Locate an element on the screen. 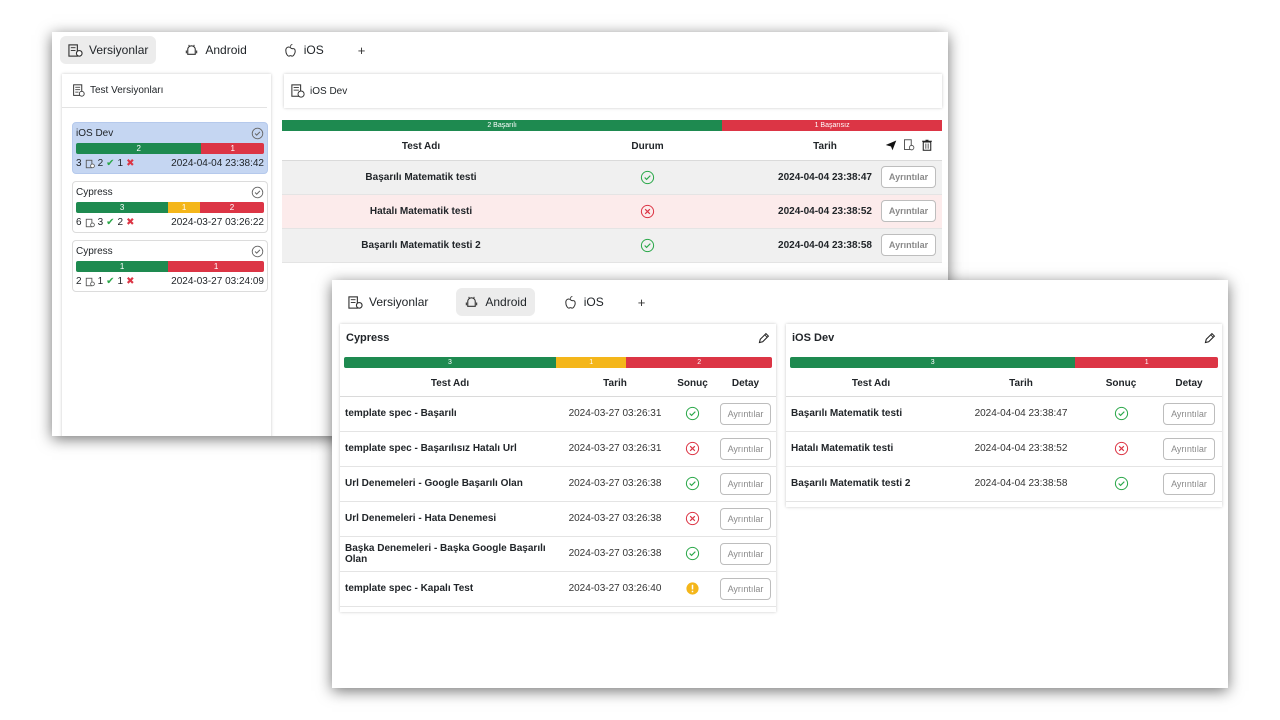 The width and height of the screenshot is (1280, 720). version-detail-icon is located at coordinates (298, 91).